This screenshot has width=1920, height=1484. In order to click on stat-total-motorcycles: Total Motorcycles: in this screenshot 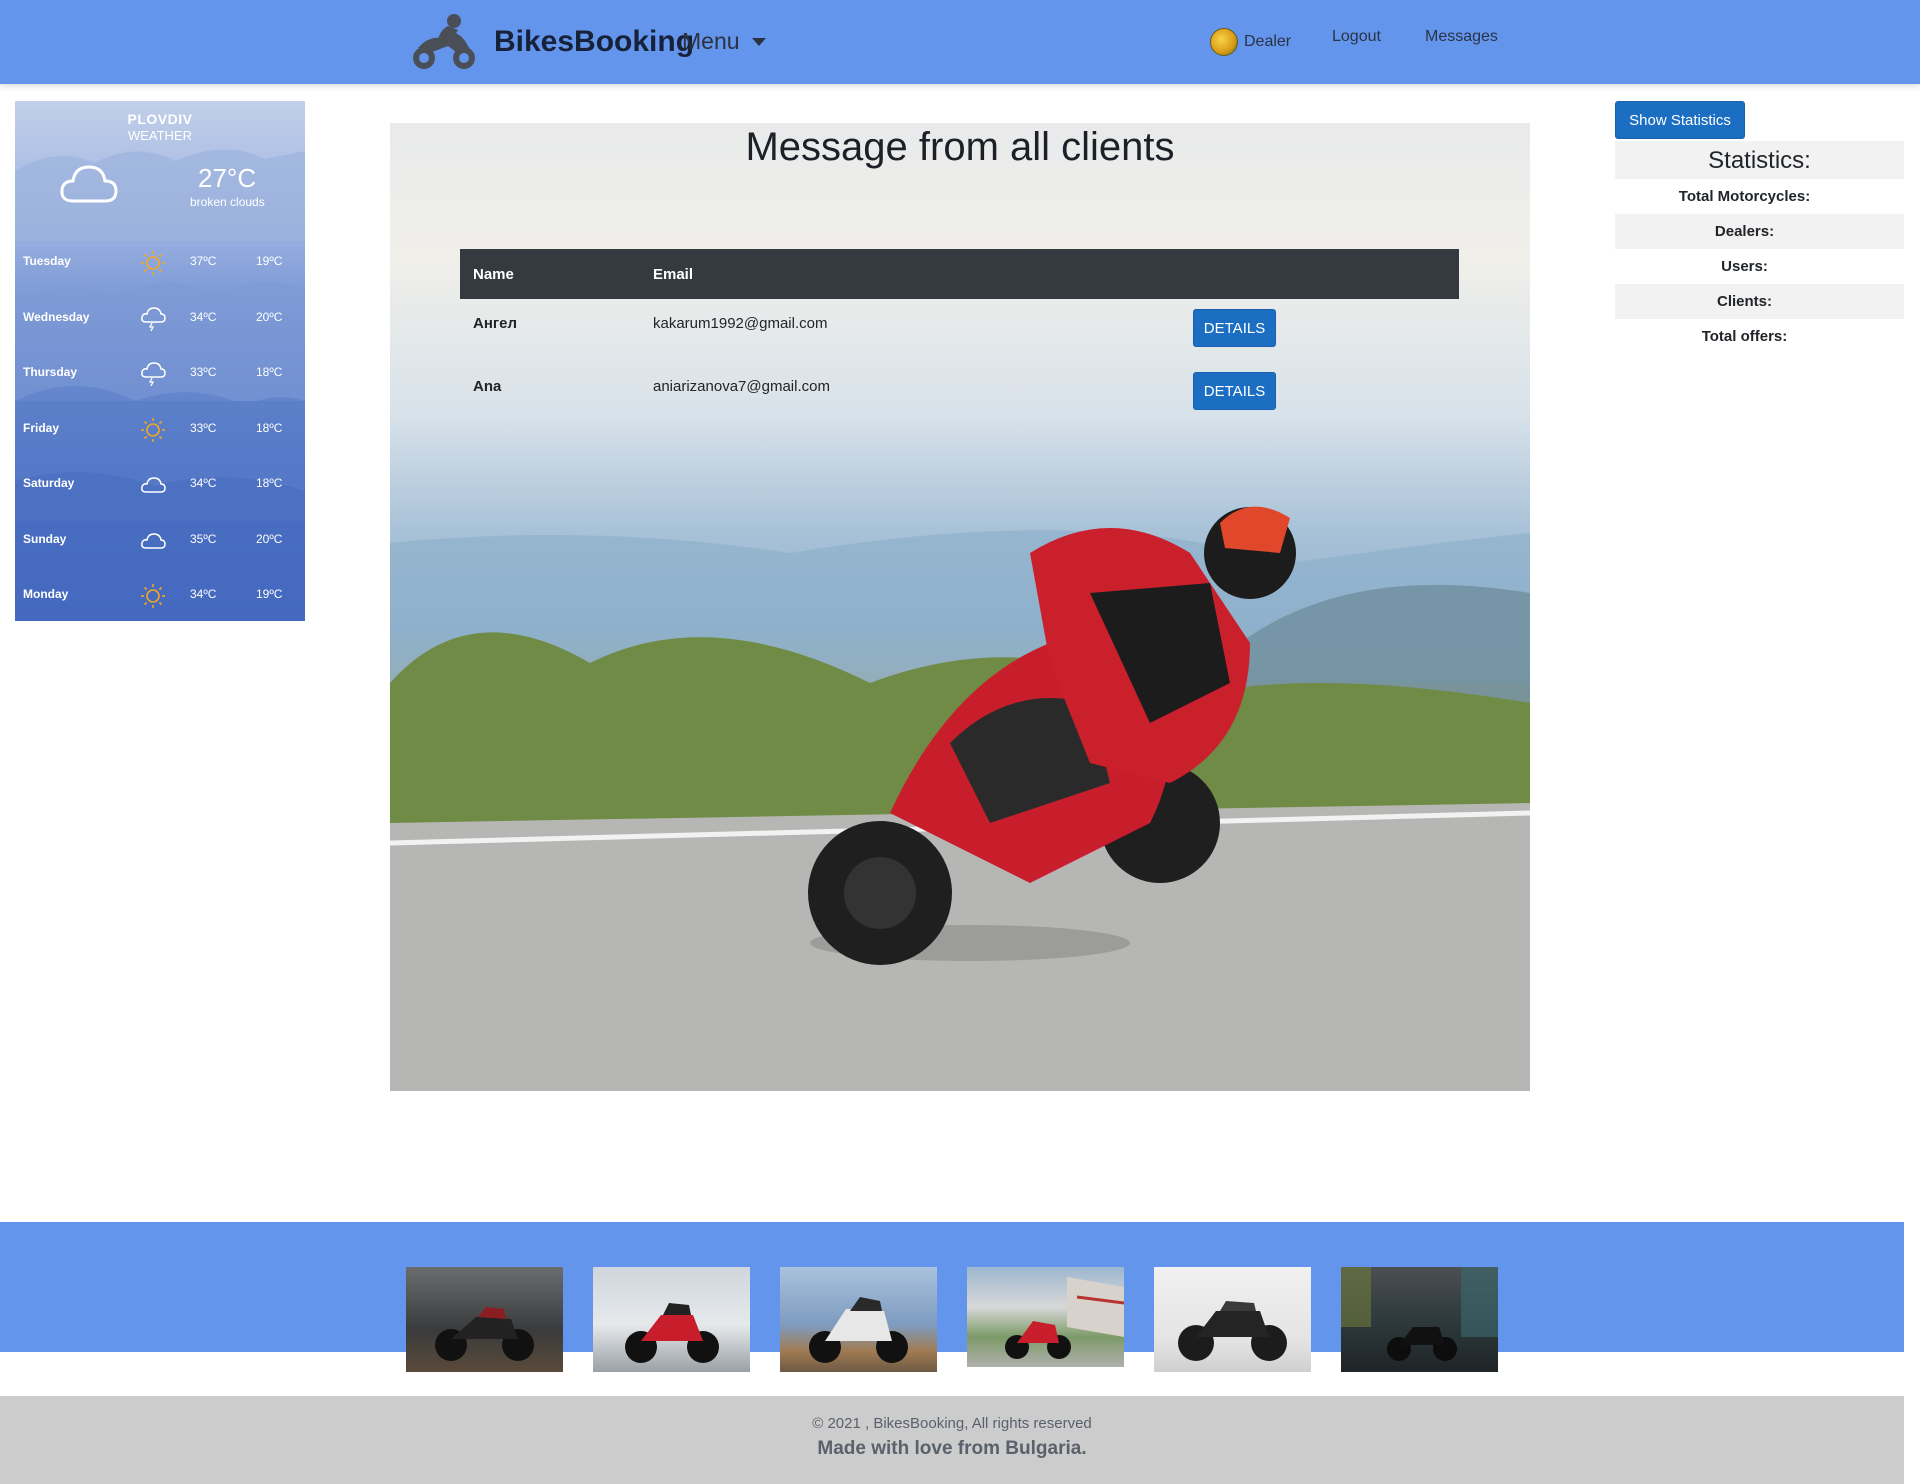, I will do `click(1744, 196)`.